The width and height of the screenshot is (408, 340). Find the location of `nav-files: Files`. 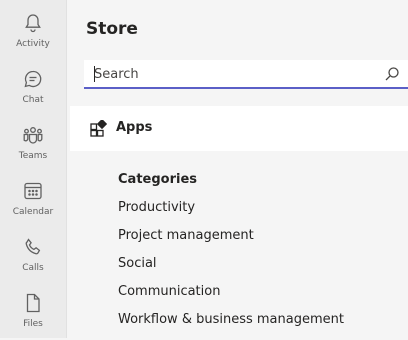

nav-files: Files is located at coordinates (33, 314).